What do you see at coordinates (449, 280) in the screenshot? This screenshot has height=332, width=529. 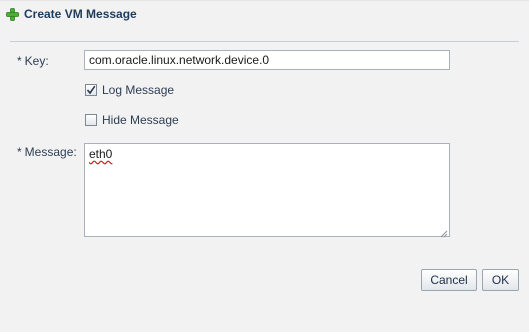 I see `cancel-button: Cancel` at bounding box center [449, 280].